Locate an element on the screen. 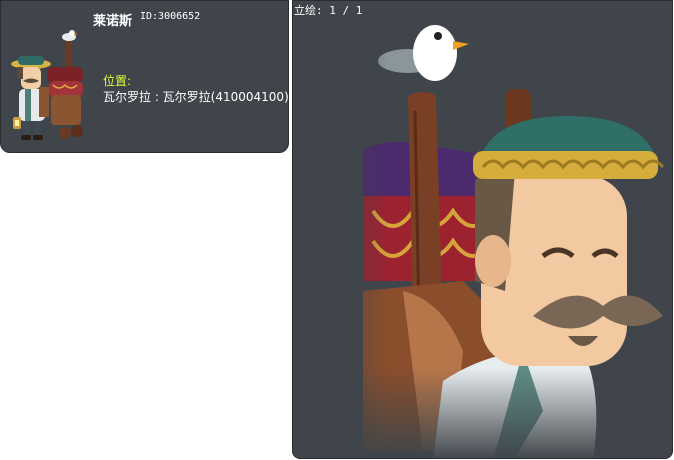  npc-id: ID:3006652 is located at coordinates (170, 16).